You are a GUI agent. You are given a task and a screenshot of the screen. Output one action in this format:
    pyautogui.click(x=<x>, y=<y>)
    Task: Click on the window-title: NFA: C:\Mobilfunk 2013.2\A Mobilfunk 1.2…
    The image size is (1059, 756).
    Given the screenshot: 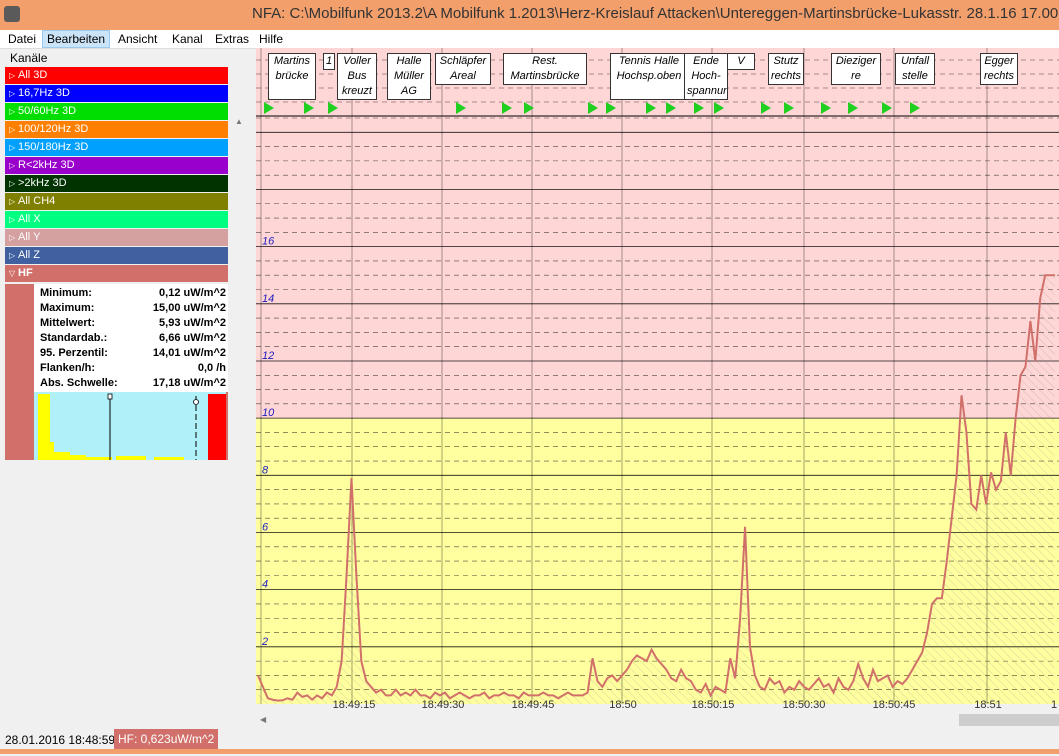 What is the action you would take?
    pyautogui.click(x=655, y=13)
    